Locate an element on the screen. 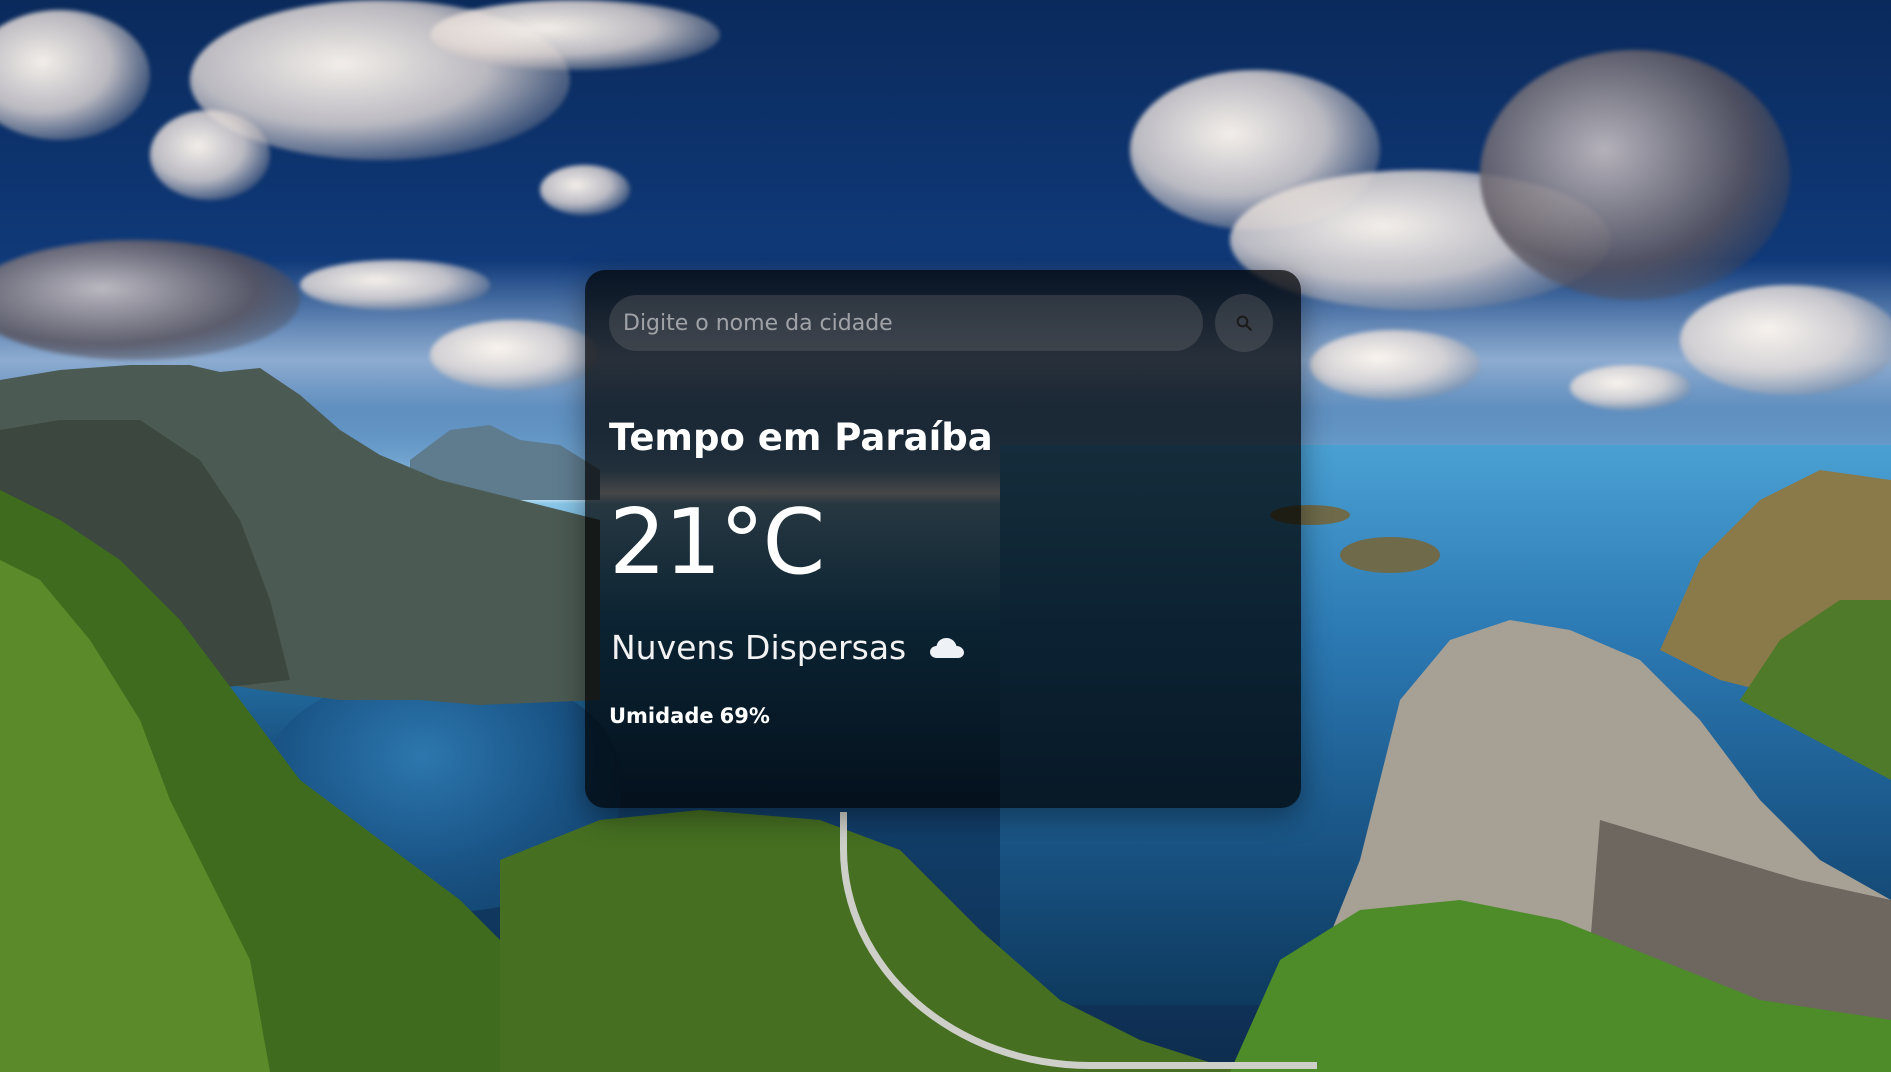 The image size is (1891, 1072). city-weather-title: Tempo em Paraíba is located at coordinates (801, 437).